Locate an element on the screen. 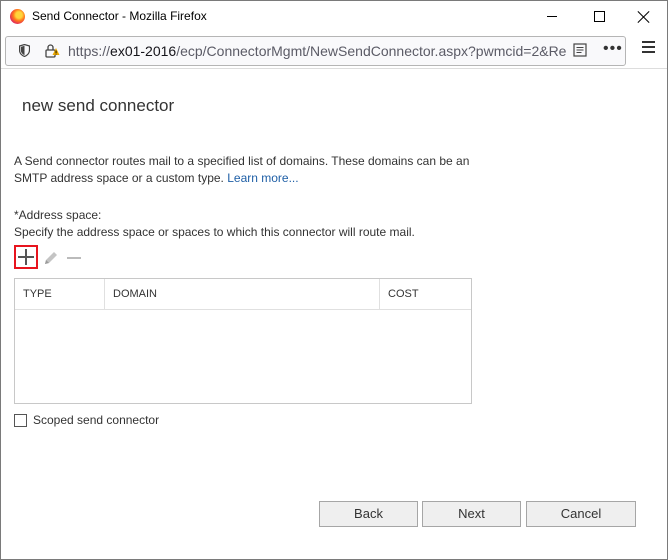 This screenshot has width=668, height=560. grid-header: TYPE DOMAIN COST is located at coordinates (243, 294).